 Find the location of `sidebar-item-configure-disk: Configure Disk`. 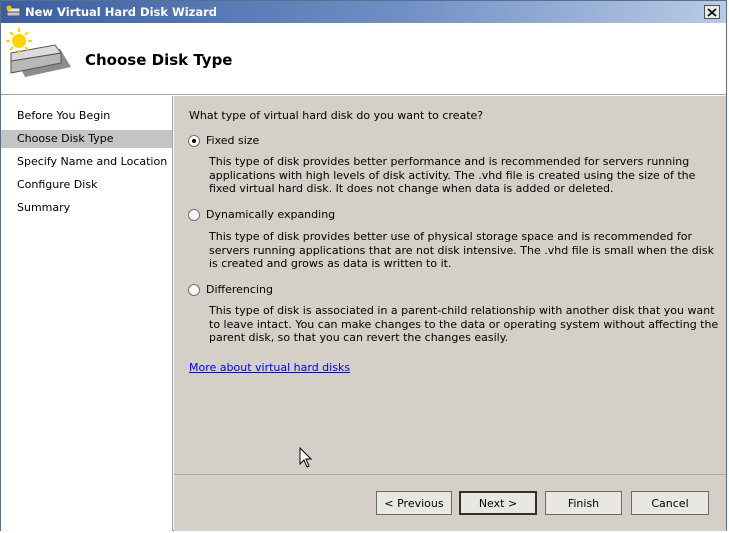

sidebar-item-configure-disk: Configure Disk is located at coordinates (86, 185).